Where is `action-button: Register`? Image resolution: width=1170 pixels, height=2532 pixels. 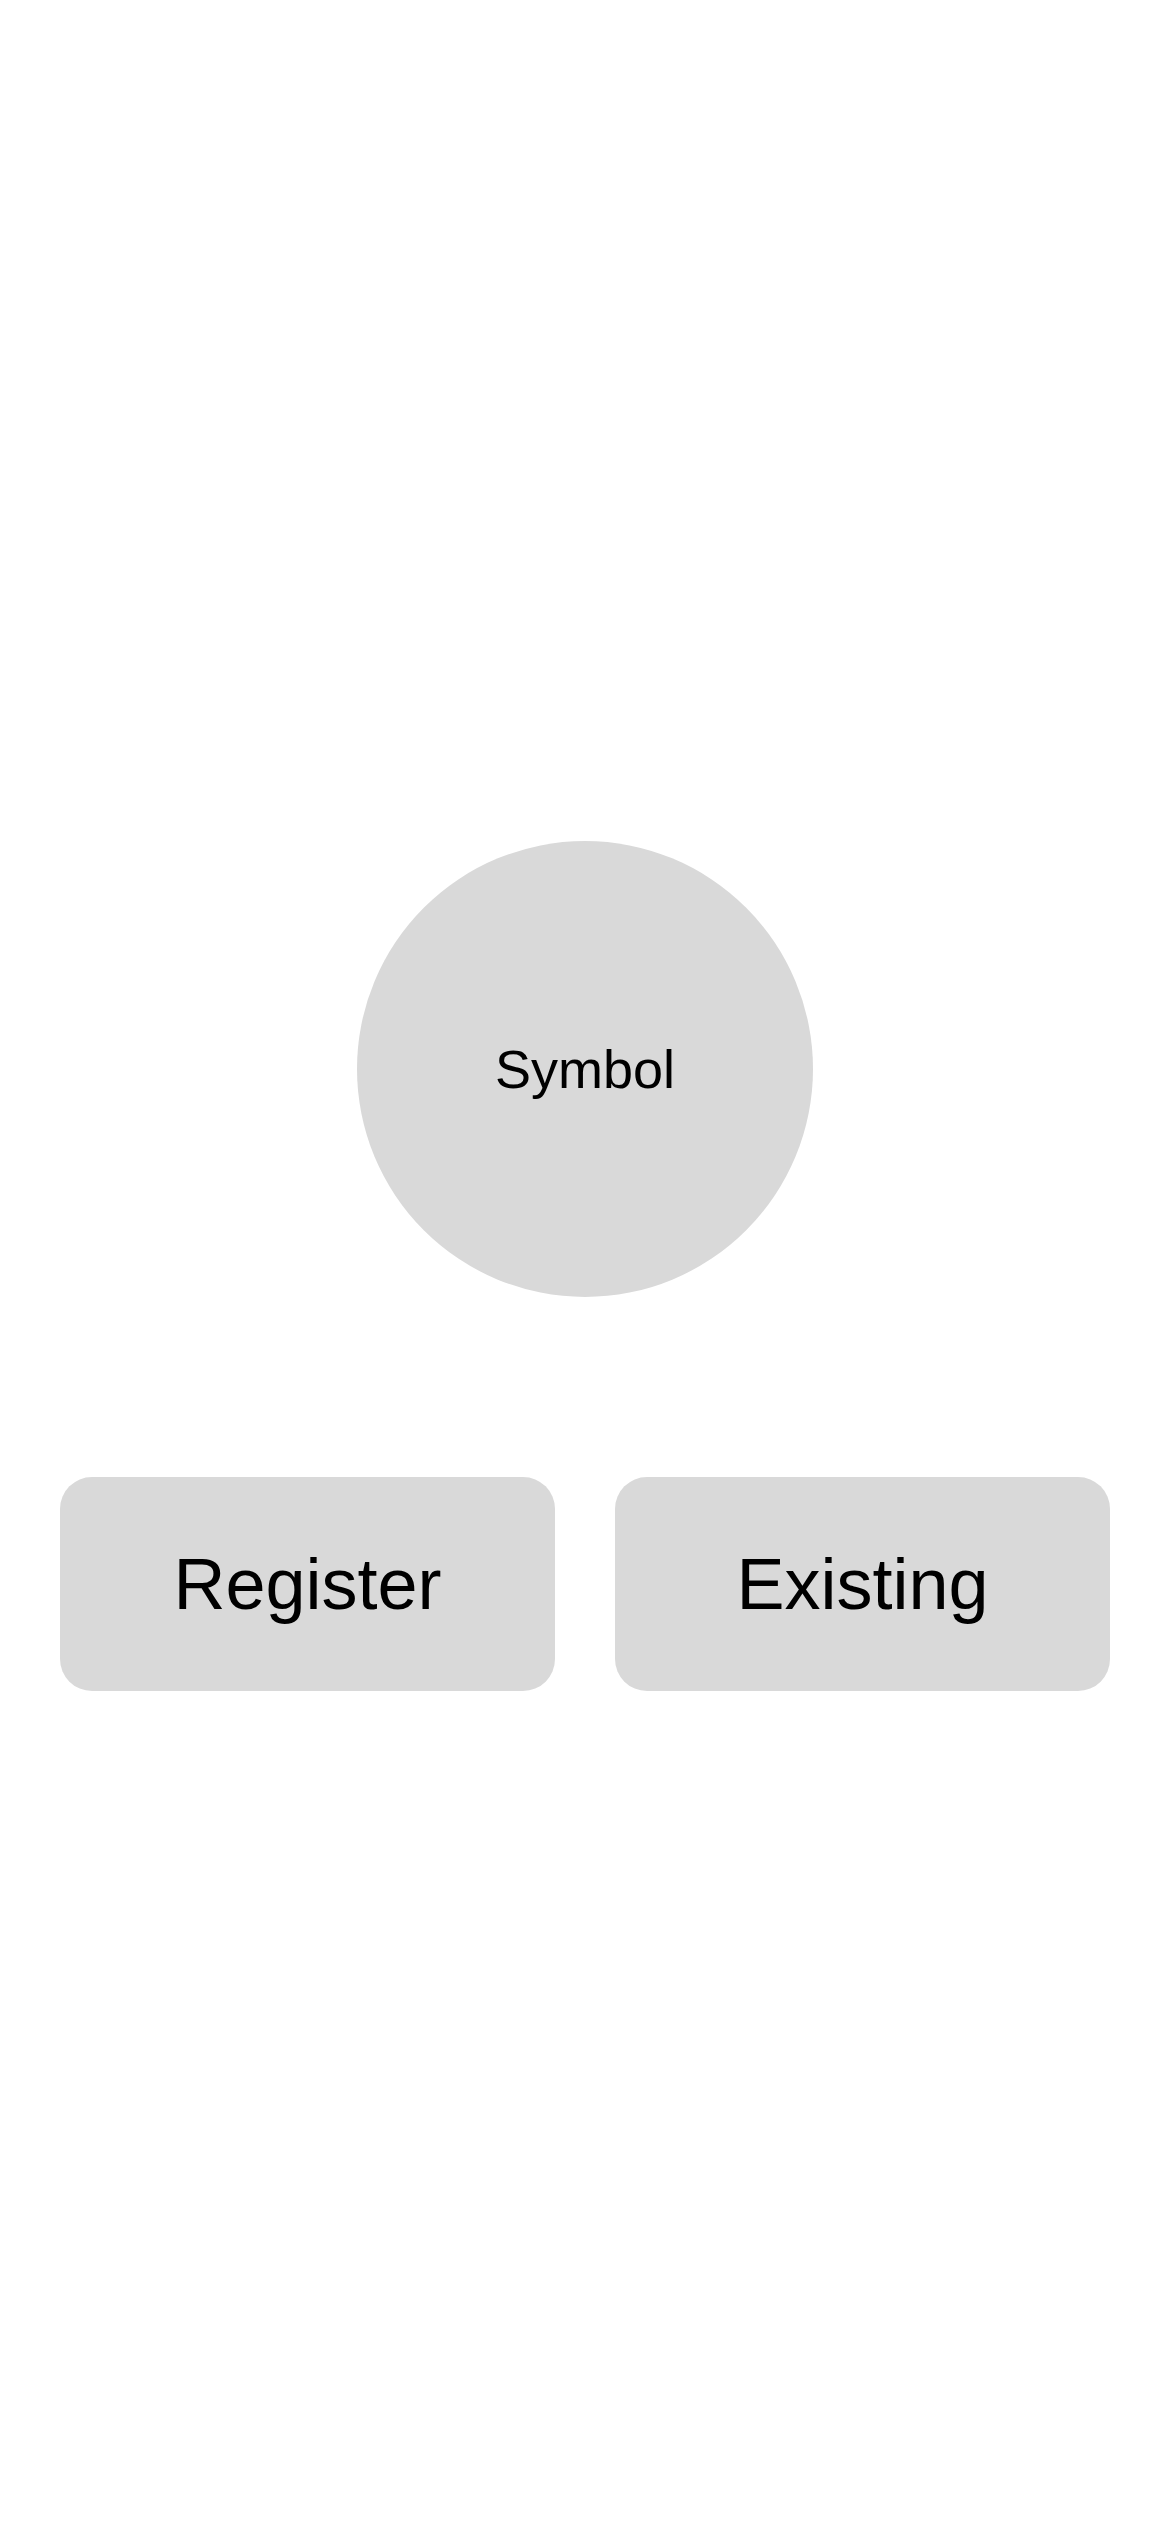 action-button: Register is located at coordinates (307, 1584).